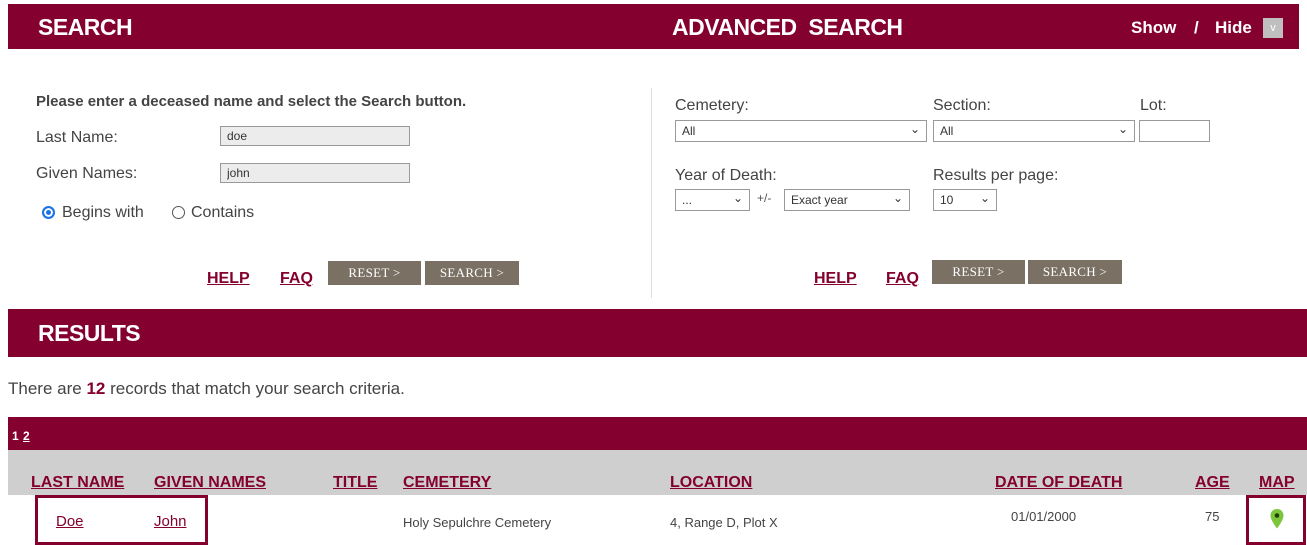 The height and width of the screenshot is (545, 1307). What do you see at coordinates (724, 522) in the screenshot?
I see `location-cell: 4, Range D, Plot X` at bounding box center [724, 522].